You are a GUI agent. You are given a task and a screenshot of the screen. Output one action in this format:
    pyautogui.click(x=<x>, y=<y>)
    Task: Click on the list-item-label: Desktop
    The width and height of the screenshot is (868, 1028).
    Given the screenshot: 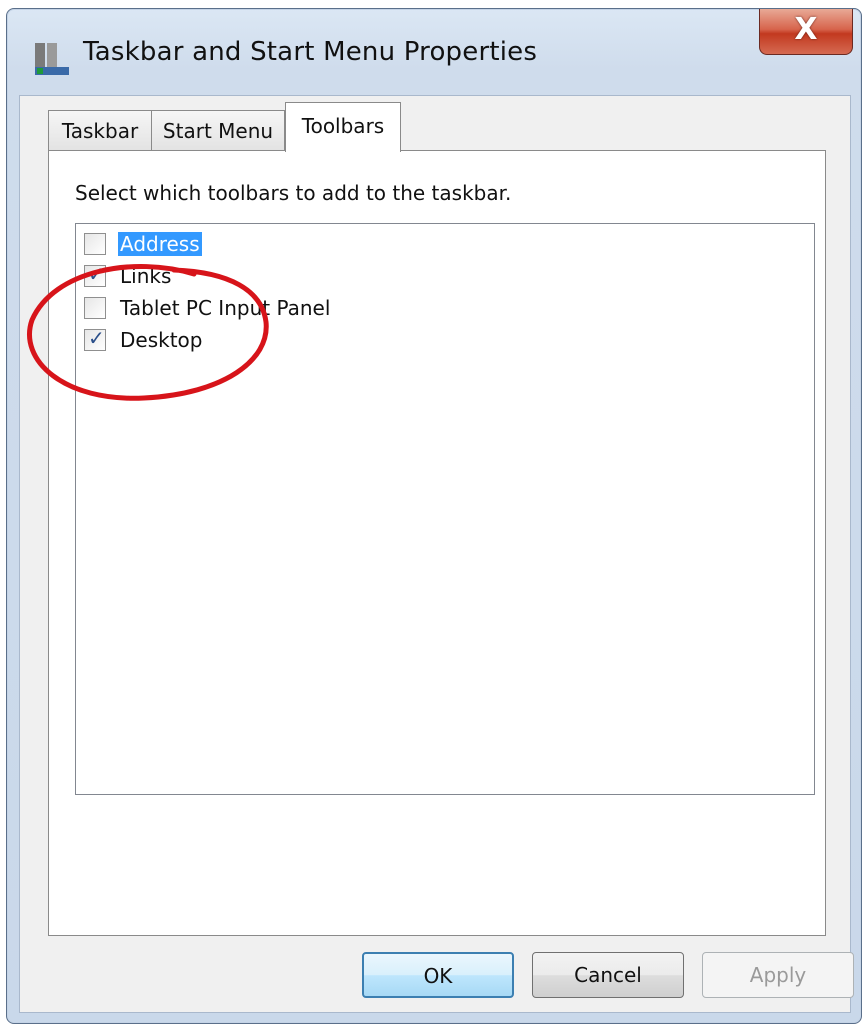 What is the action you would take?
    pyautogui.click(x=161, y=340)
    